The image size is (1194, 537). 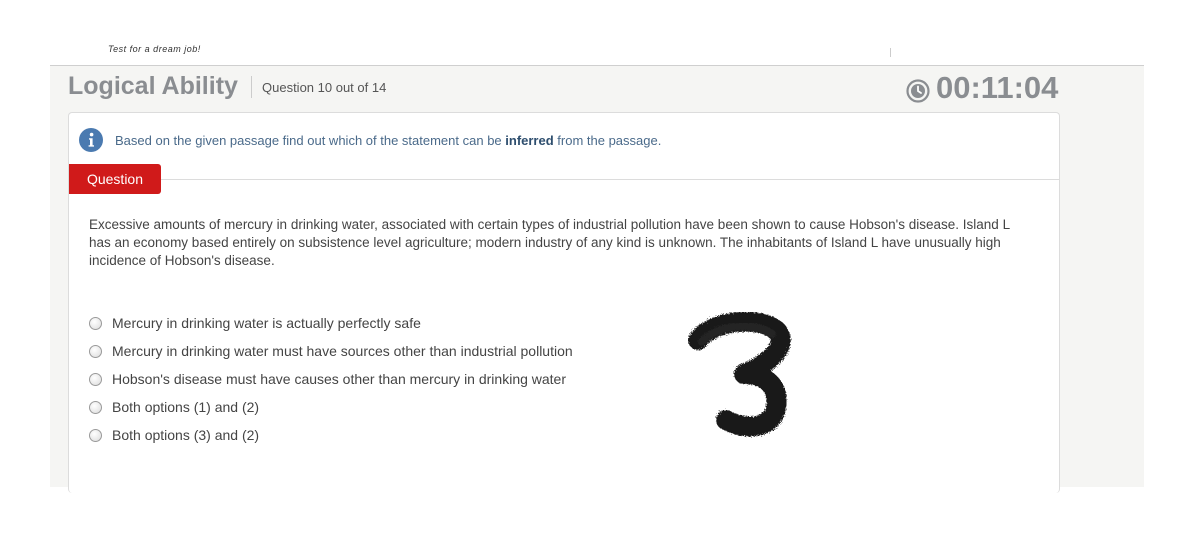 What do you see at coordinates (564, 179) in the screenshot?
I see `tab-divider` at bounding box center [564, 179].